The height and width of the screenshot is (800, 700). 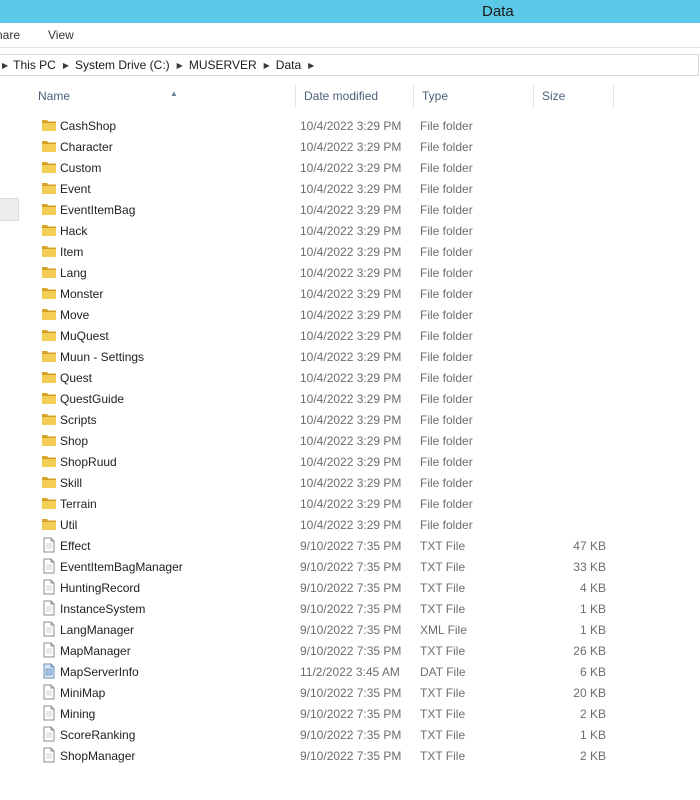 I want to click on file-type: XML File, so click(x=443, y=630).